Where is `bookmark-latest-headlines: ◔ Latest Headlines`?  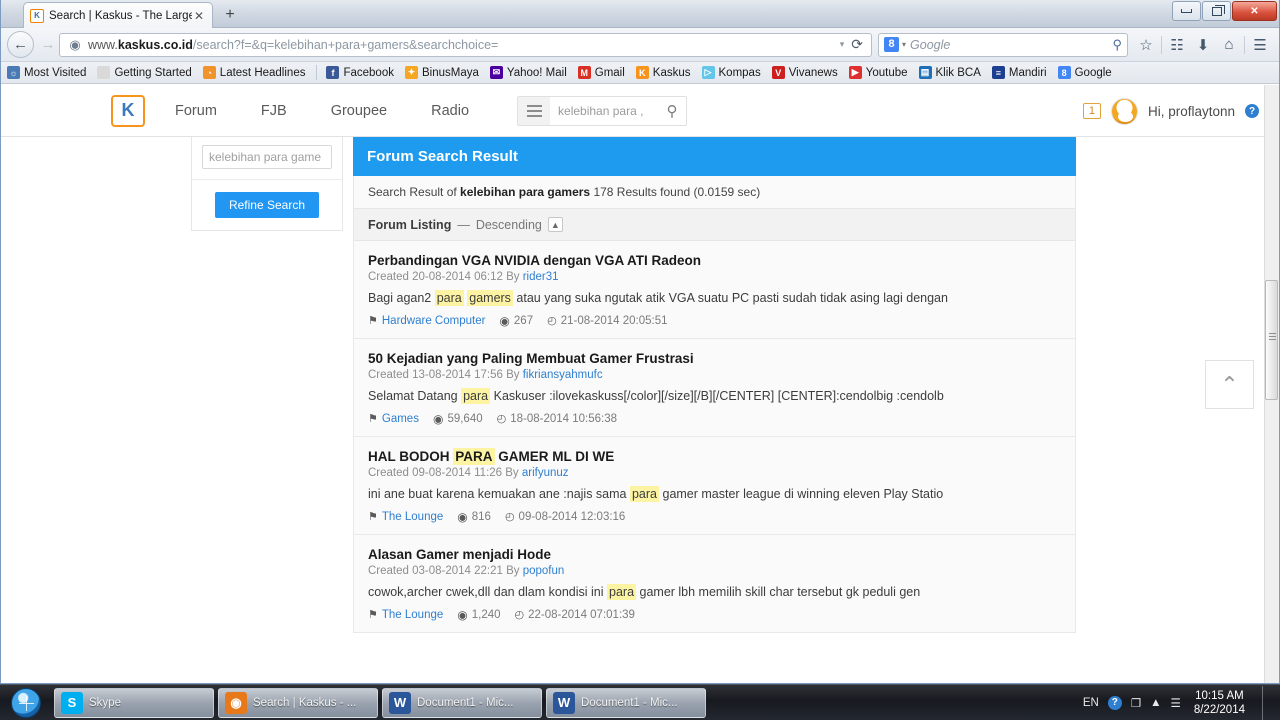 bookmark-latest-headlines: ◔ Latest Headlines is located at coordinates (254, 72).